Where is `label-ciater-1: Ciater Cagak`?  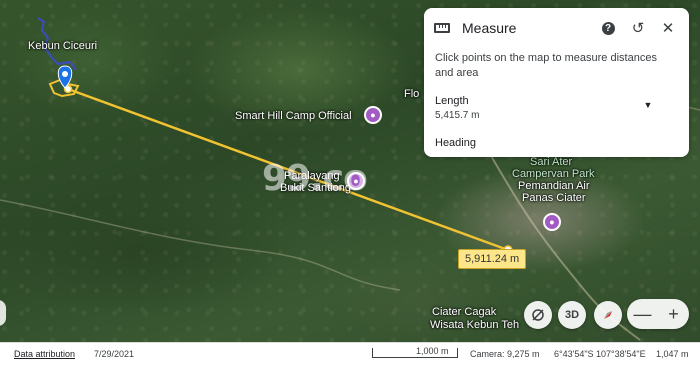
label-ciater-1: Ciater Cagak is located at coordinates (464, 312).